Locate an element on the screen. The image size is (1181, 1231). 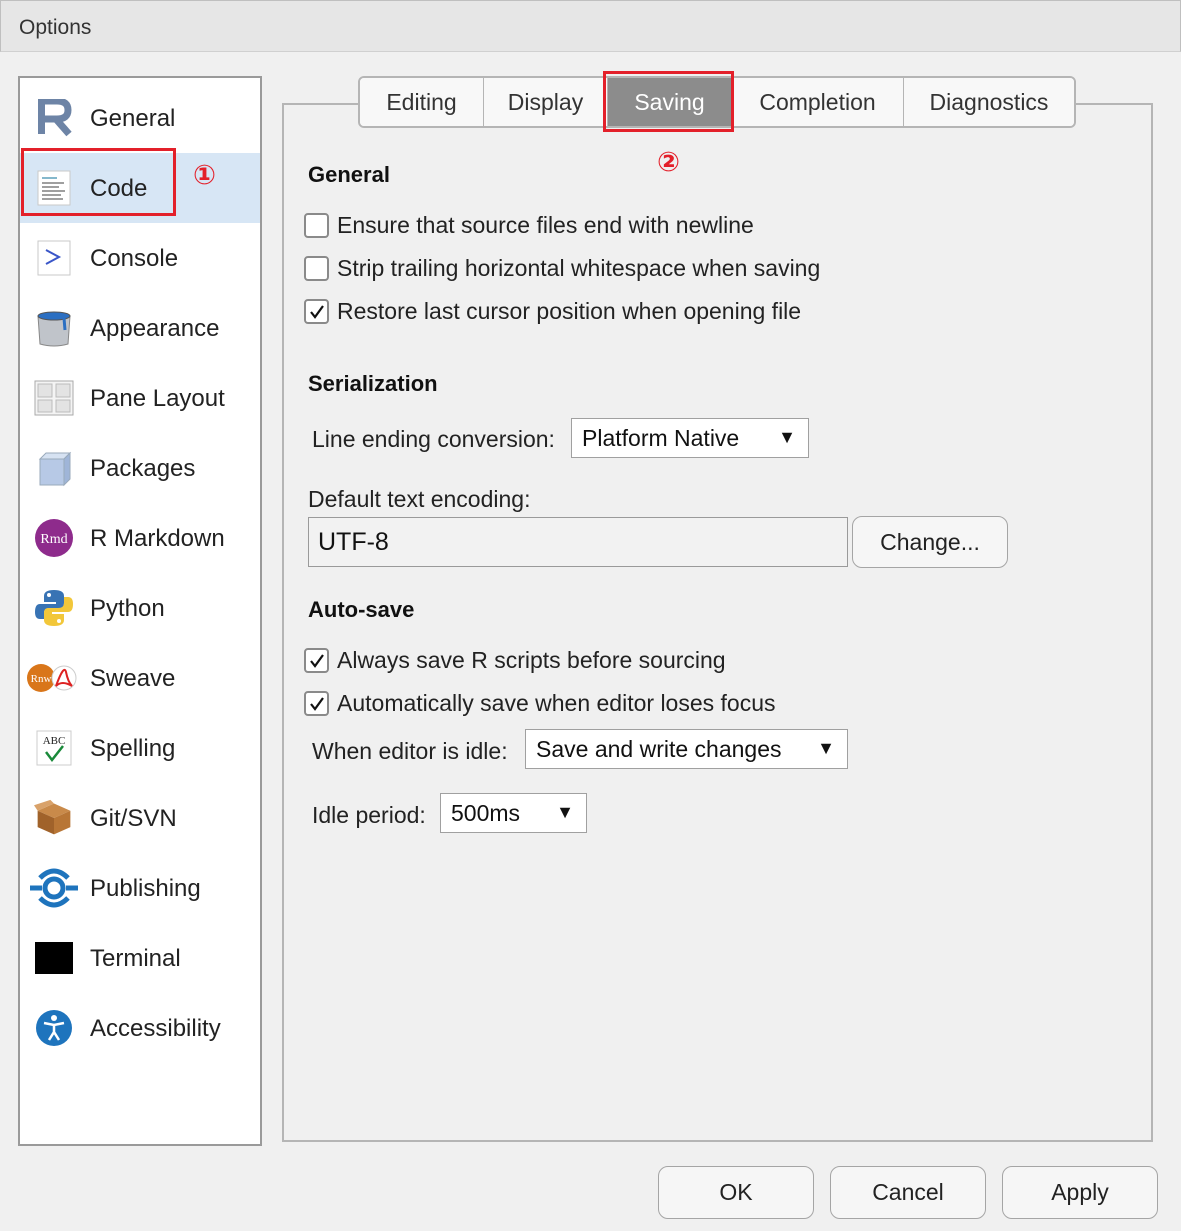
sidebar-item-code: Code is located at coordinates (140, 188).